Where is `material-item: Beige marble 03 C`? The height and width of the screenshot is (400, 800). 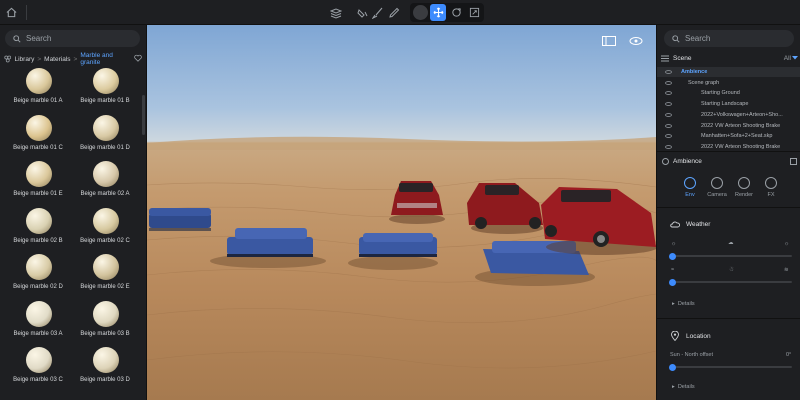 material-item: Beige marble 03 C is located at coordinates (38, 370).